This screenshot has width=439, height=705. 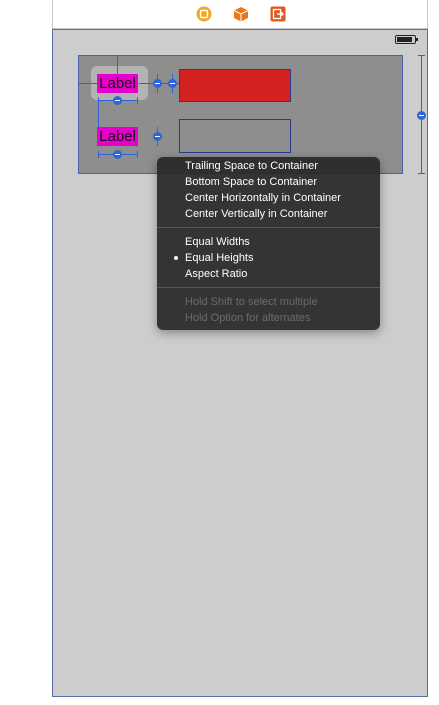 I want to click on menu-item-center-vertically: Center Vertically in Container, so click(x=256, y=214).